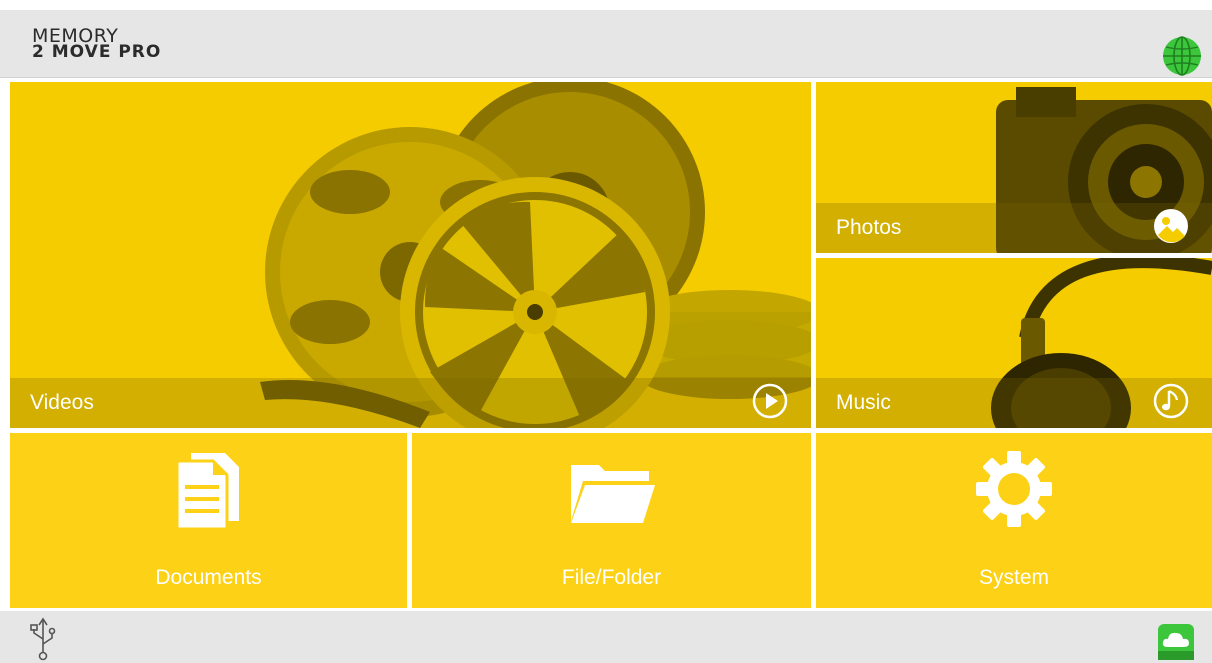 The height and width of the screenshot is (663, 1212). Describe the element at coordinates (207, 491) in the screenshot. I see `documents-icon` at that location.